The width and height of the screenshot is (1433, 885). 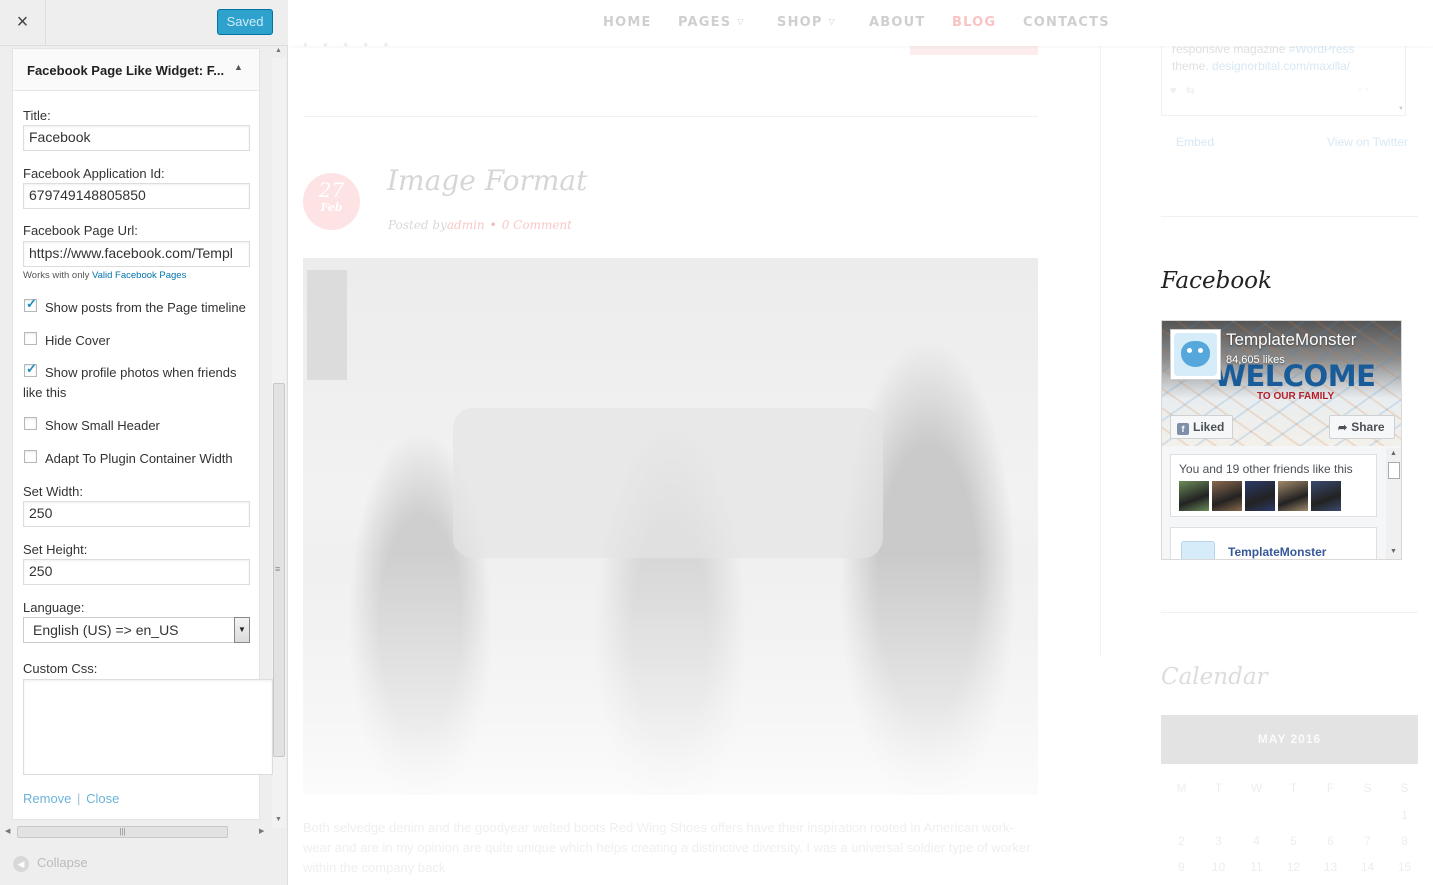 What do you see at coordinates (1218, 841) in the screenshot?
I see `calendar-day: 3` at bounding box center [1218, 841].